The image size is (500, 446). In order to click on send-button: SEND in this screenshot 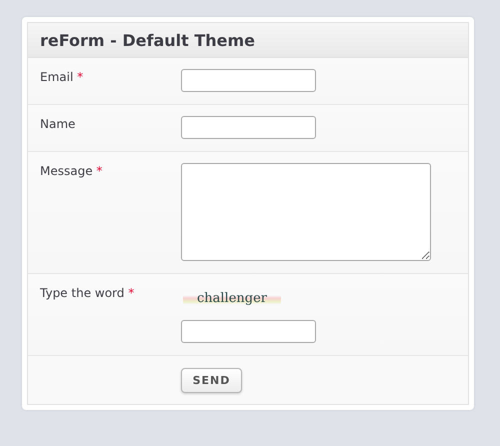, I will do `click(211, 380)`.